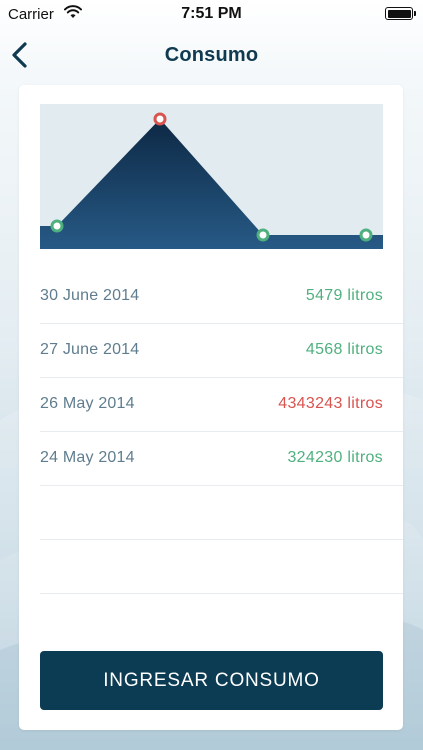 This screenshot has width=423, height=750. What do you see at coordinates (90, 349) in the screenshot?
I see `record-date: 27 June 2014` at bounding box center [90, 349].